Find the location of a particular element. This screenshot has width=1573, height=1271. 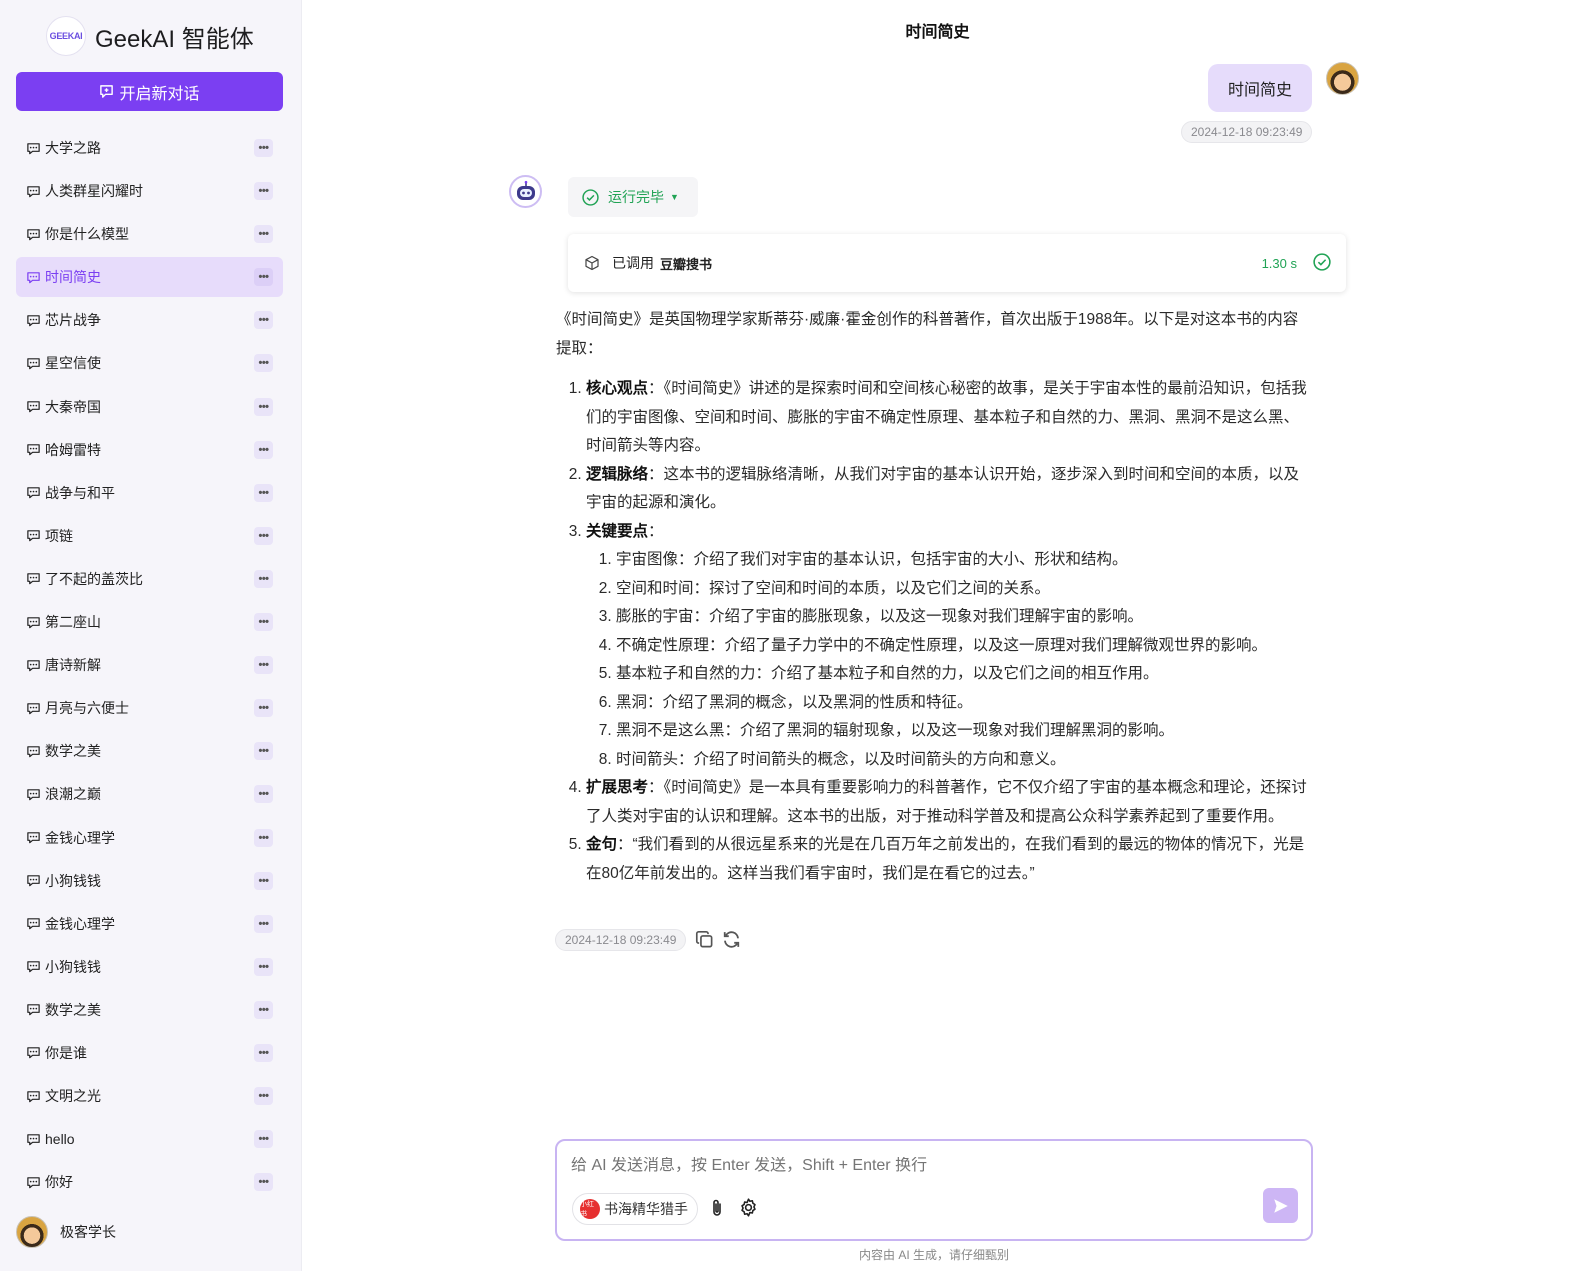

sidebar-conversation-item: 月亮与六便士 ••• is located at coordinates (149, 708).